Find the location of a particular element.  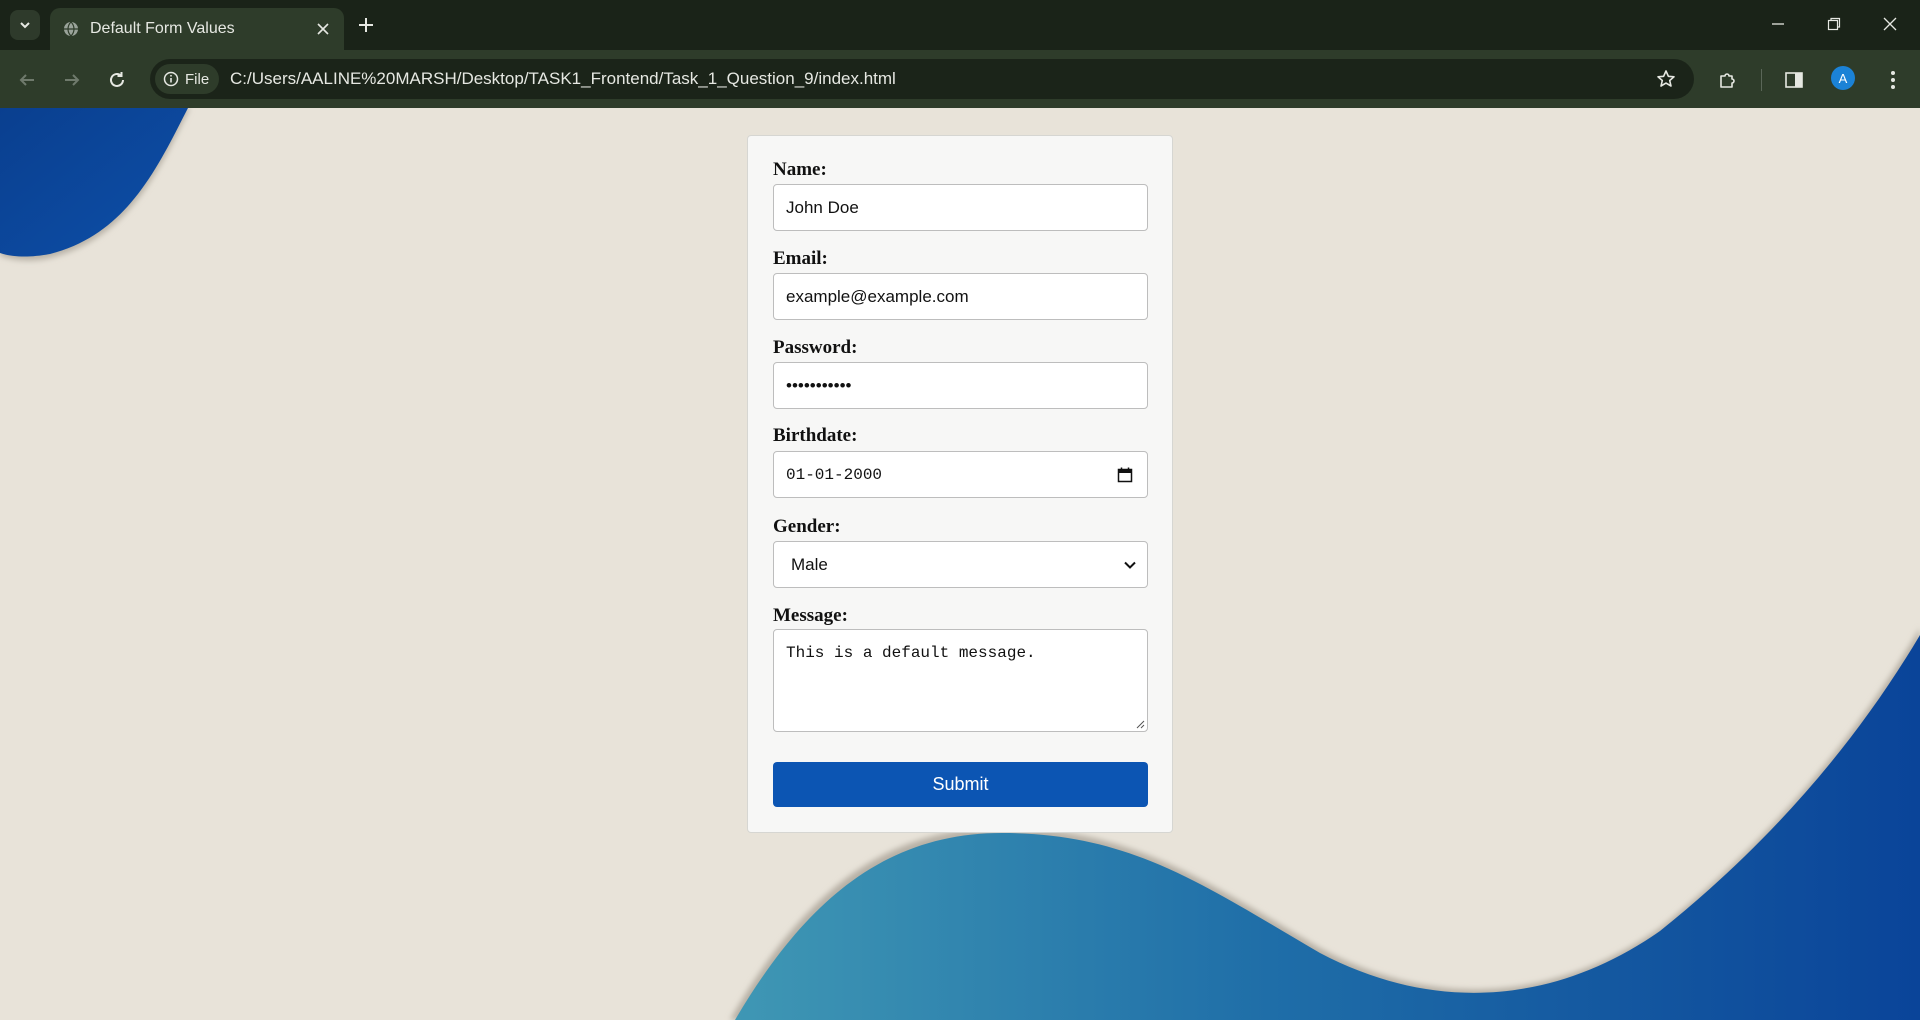

bookmark-button is located at coordinates (1666, 79).